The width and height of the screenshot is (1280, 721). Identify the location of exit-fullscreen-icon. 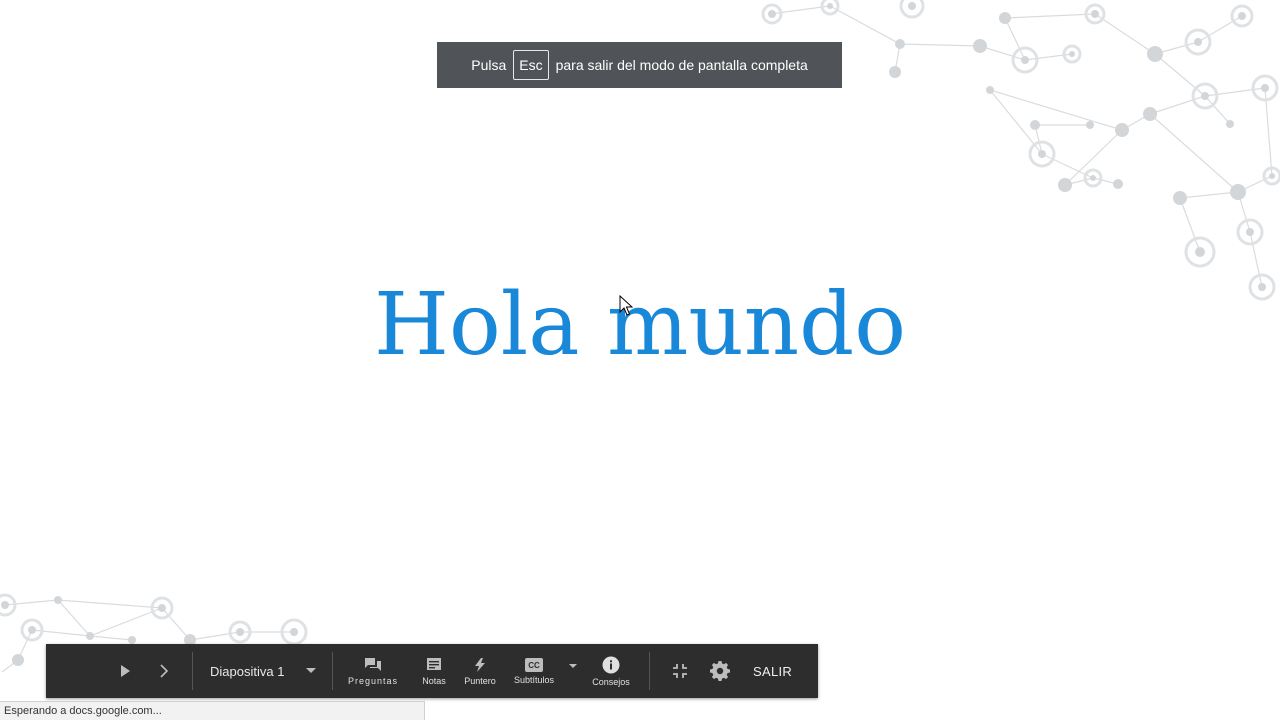
(680, 671).